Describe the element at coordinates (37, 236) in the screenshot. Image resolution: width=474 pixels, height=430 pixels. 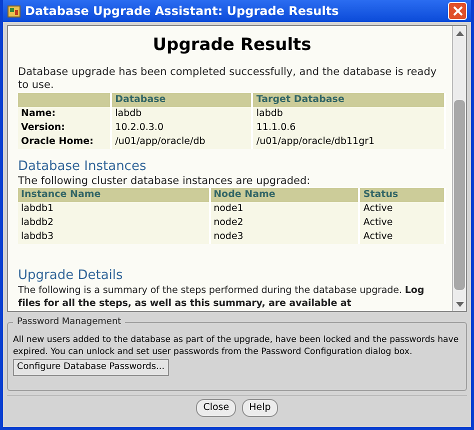
I see `table-cell: labdb3` at that location.